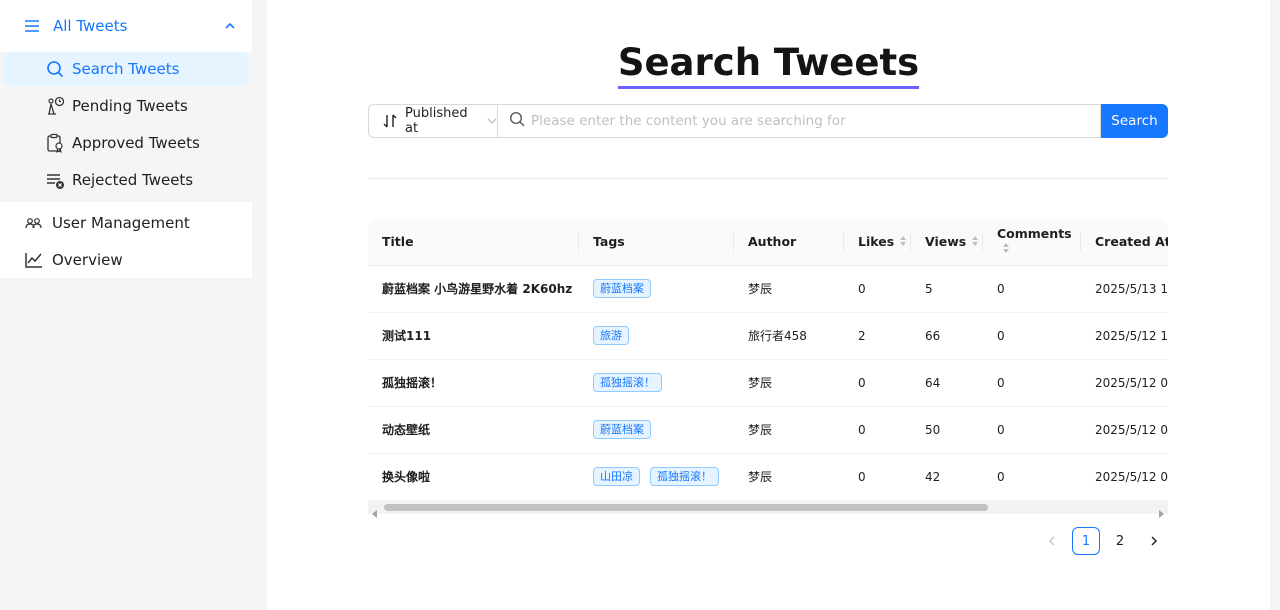  What do you see at coordinates (473, 430) in the screenshot?
I see `cell-title: 动态壁纸` at bounding box center [473, 430].